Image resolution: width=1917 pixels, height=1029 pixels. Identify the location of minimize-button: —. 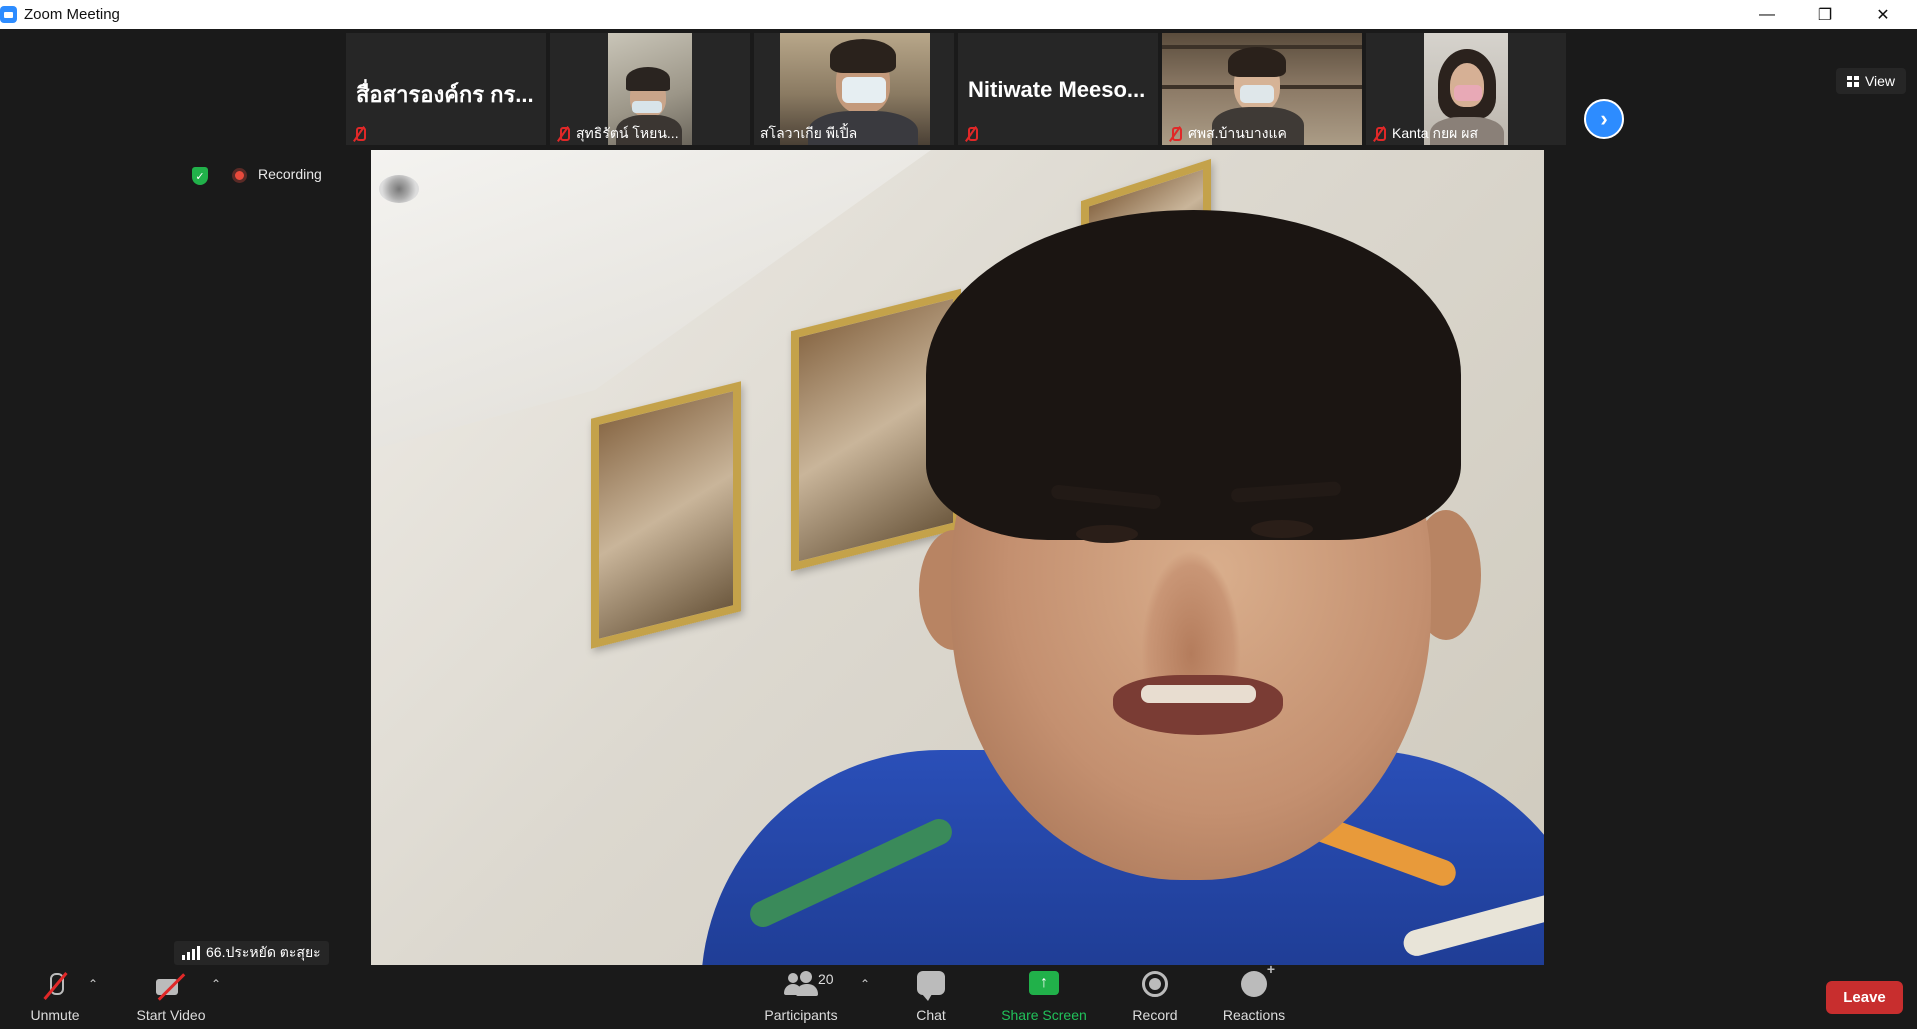
(1767, 14).